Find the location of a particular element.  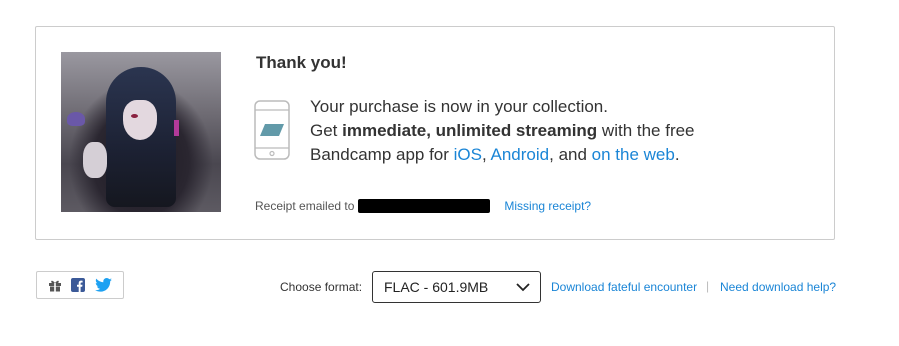

receipt-row: Receipt emailed to Missing receipt? is located at coordinates (423, 206).